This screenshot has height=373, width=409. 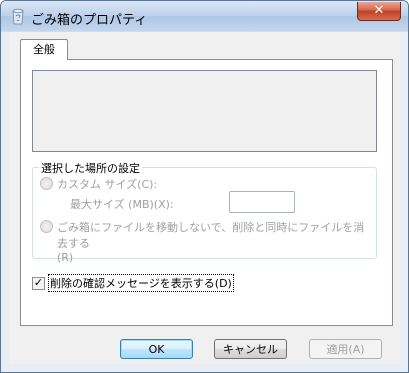 What do you see at coordinates (90, 168) in the screenshot?
I see `group-legend: 選択した場所の設定` at bounding box center [90, 168].